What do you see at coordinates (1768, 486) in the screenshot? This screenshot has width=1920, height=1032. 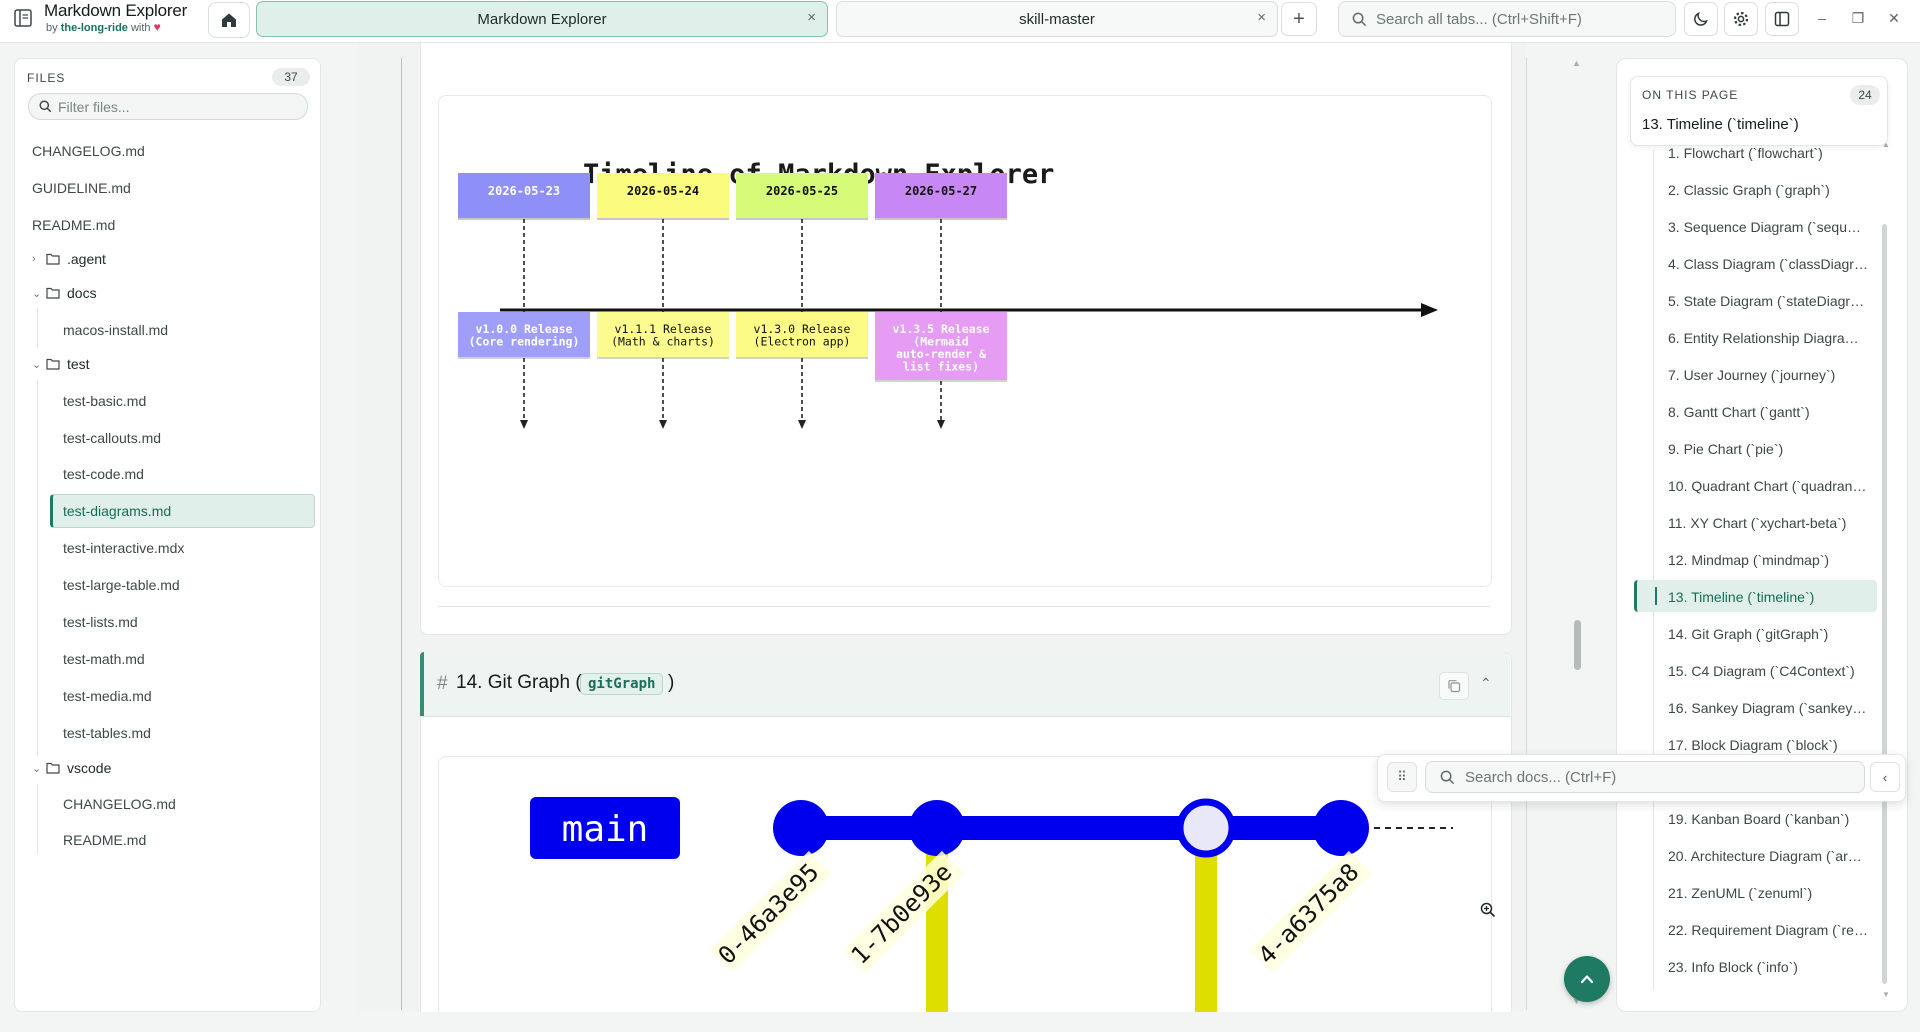 I see `toc-item: 10. Quadrant Chart (`quadrantChart`)` at bounding box center [1768, 486].